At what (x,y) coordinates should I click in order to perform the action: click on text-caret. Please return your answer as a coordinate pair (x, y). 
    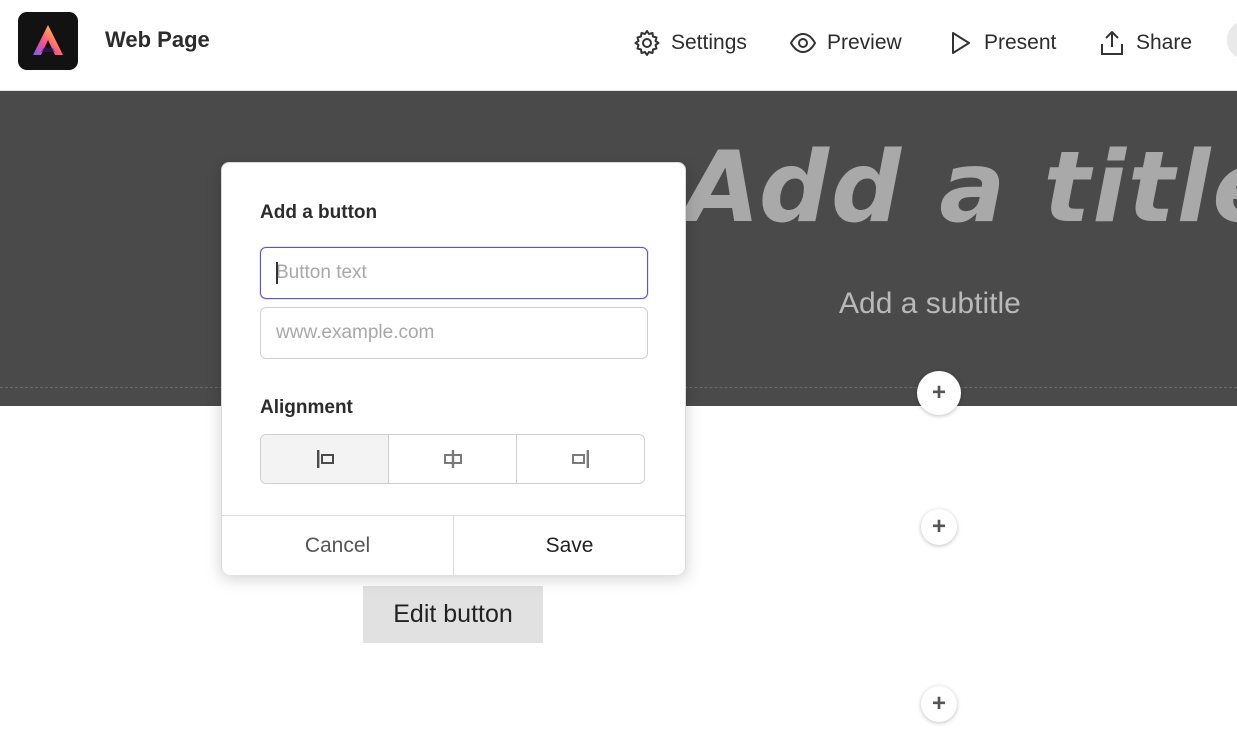
    Looking at the image, I should click on (277, 273).